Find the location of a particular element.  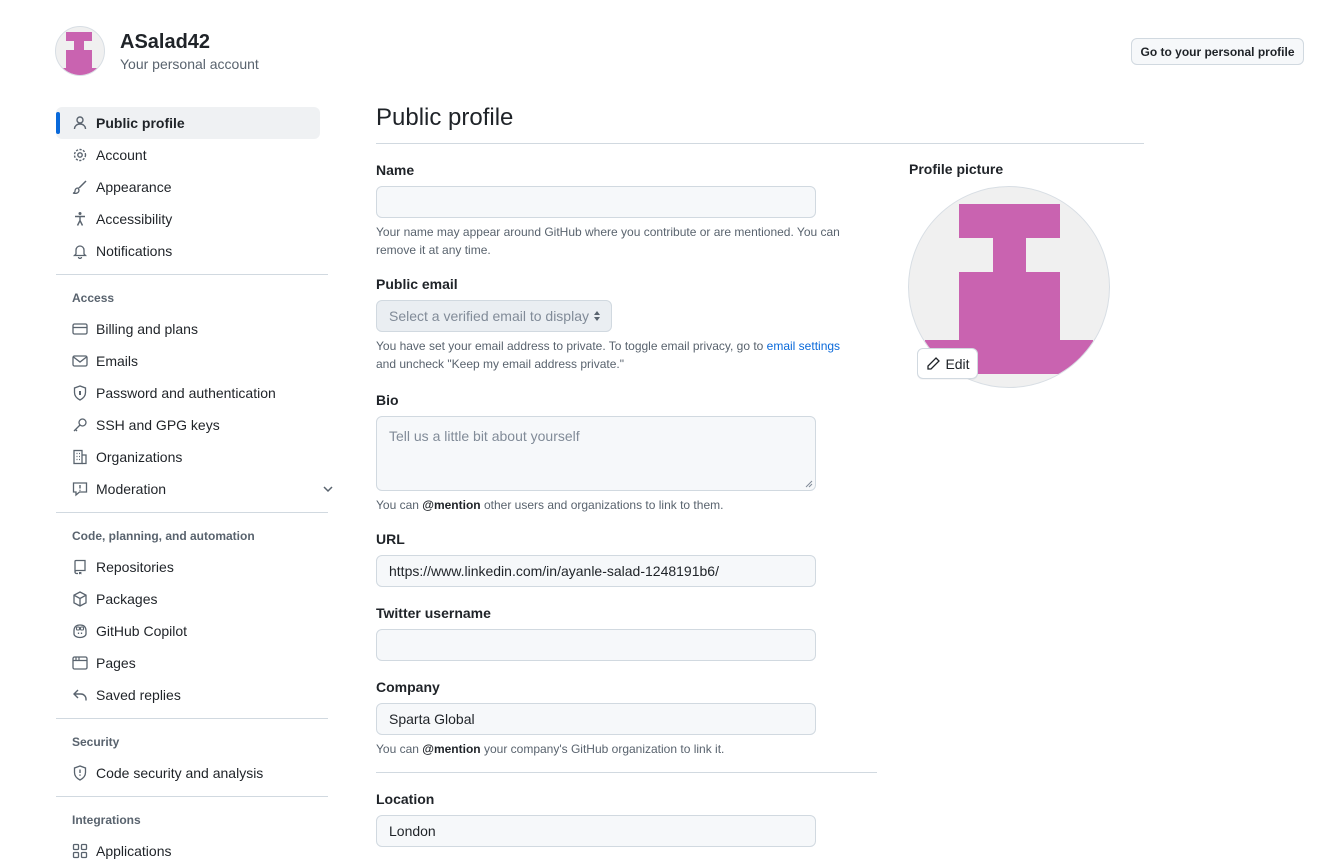

sidebar-item-label: Repositories is located at coordinates (135, 567).